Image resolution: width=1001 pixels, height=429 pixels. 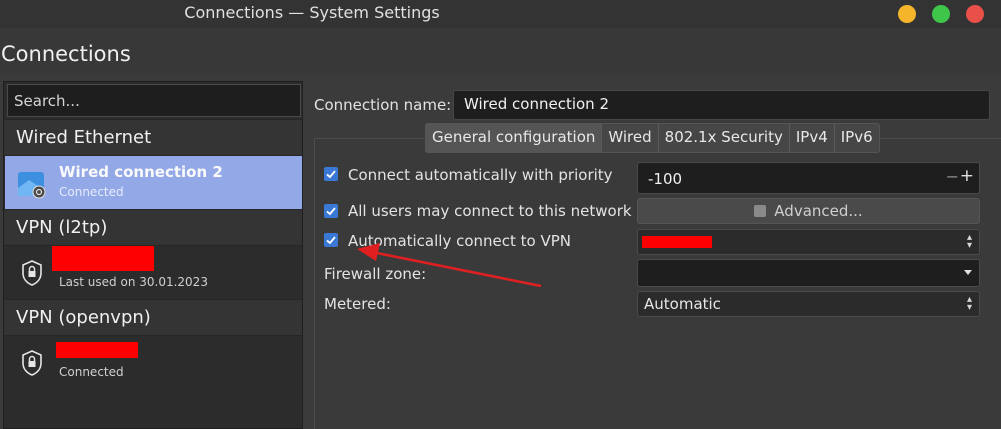 I want to click on vpn-select: ▴ ▾, so click(x=808, y=242).